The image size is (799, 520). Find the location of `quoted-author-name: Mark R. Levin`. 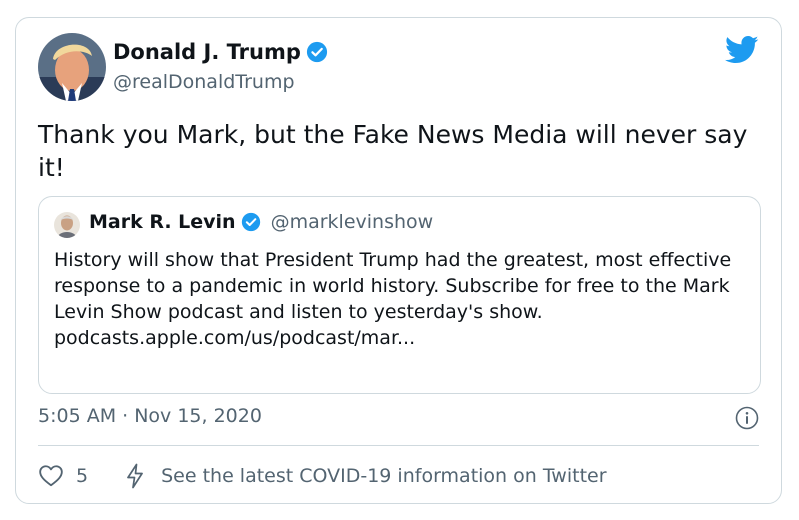

quoted-author-name: Mark R. Levin is located at coordinates (162, 222).